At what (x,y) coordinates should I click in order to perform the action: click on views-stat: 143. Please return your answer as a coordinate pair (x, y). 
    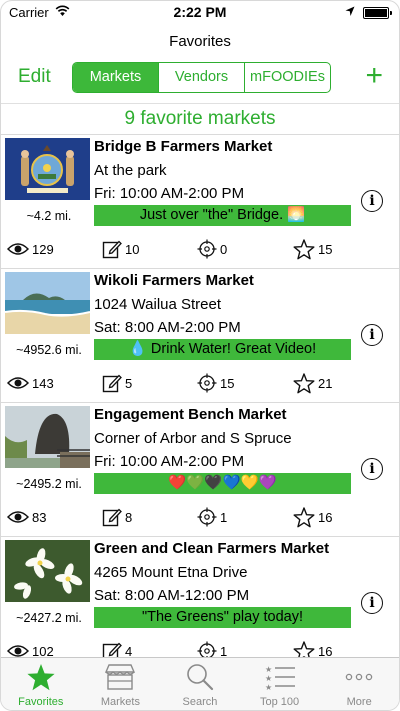
    Looking at the image, I should click on (30, 383).